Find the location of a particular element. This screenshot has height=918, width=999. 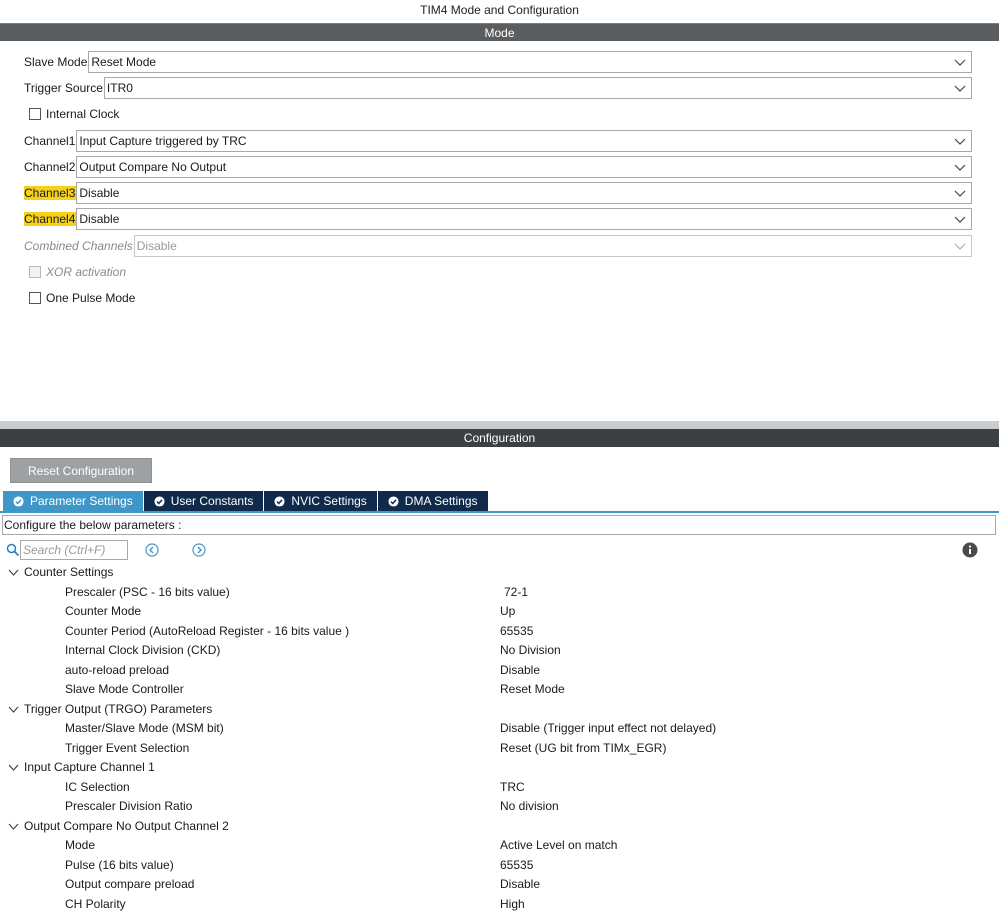

table-row: IC Selection TRC is located at coordinates (499, 788).